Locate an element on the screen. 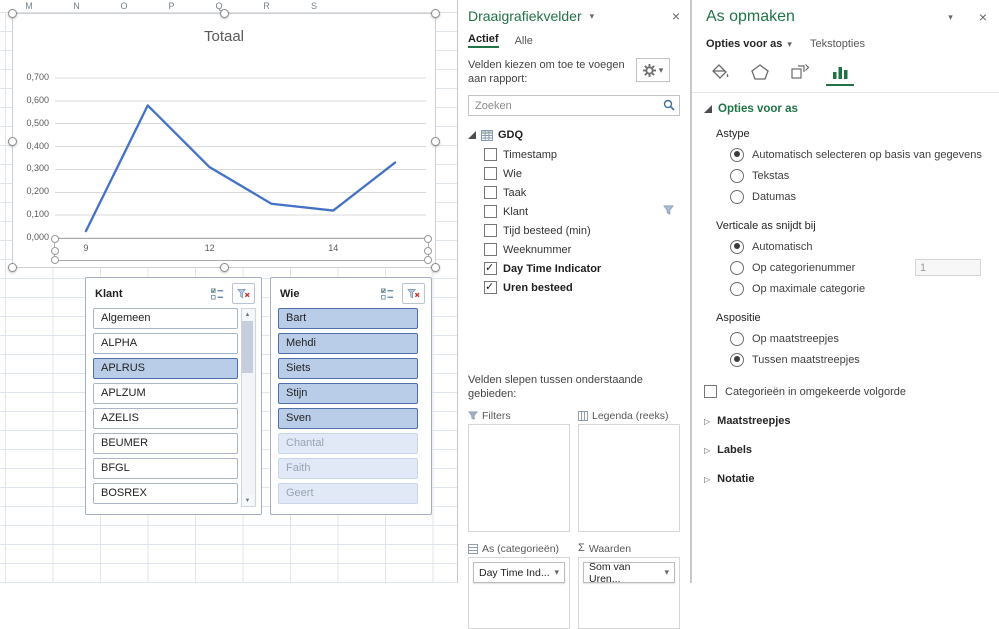  slicer-item: ALPHA is located at coordinates (165, 343).